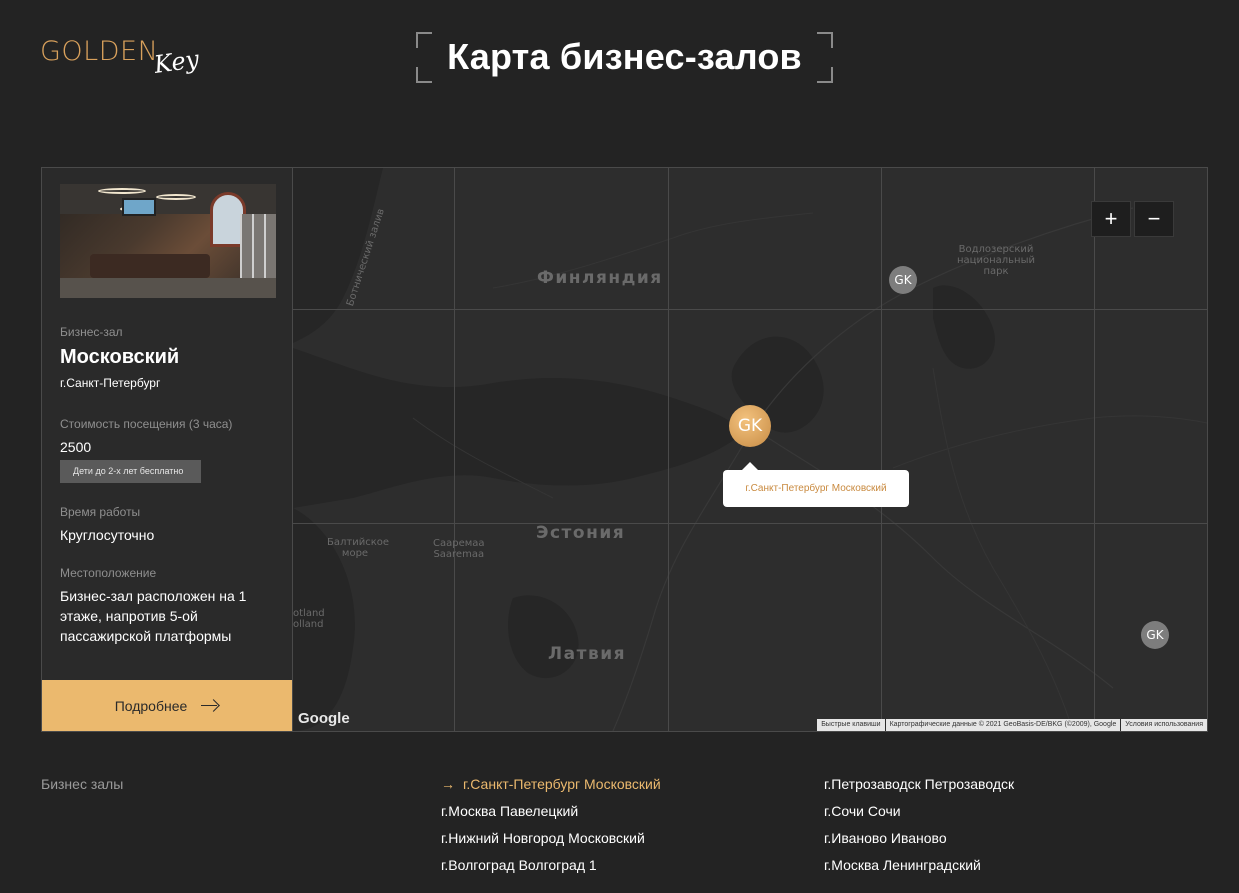 The height and width of the screenshot is (893, 1239). What do you see at coordinates (562, 784) in the screenshot?
I see `hall-list-item-label: г.Санкт-Петербург Московский` at bounding box center [562, 784].